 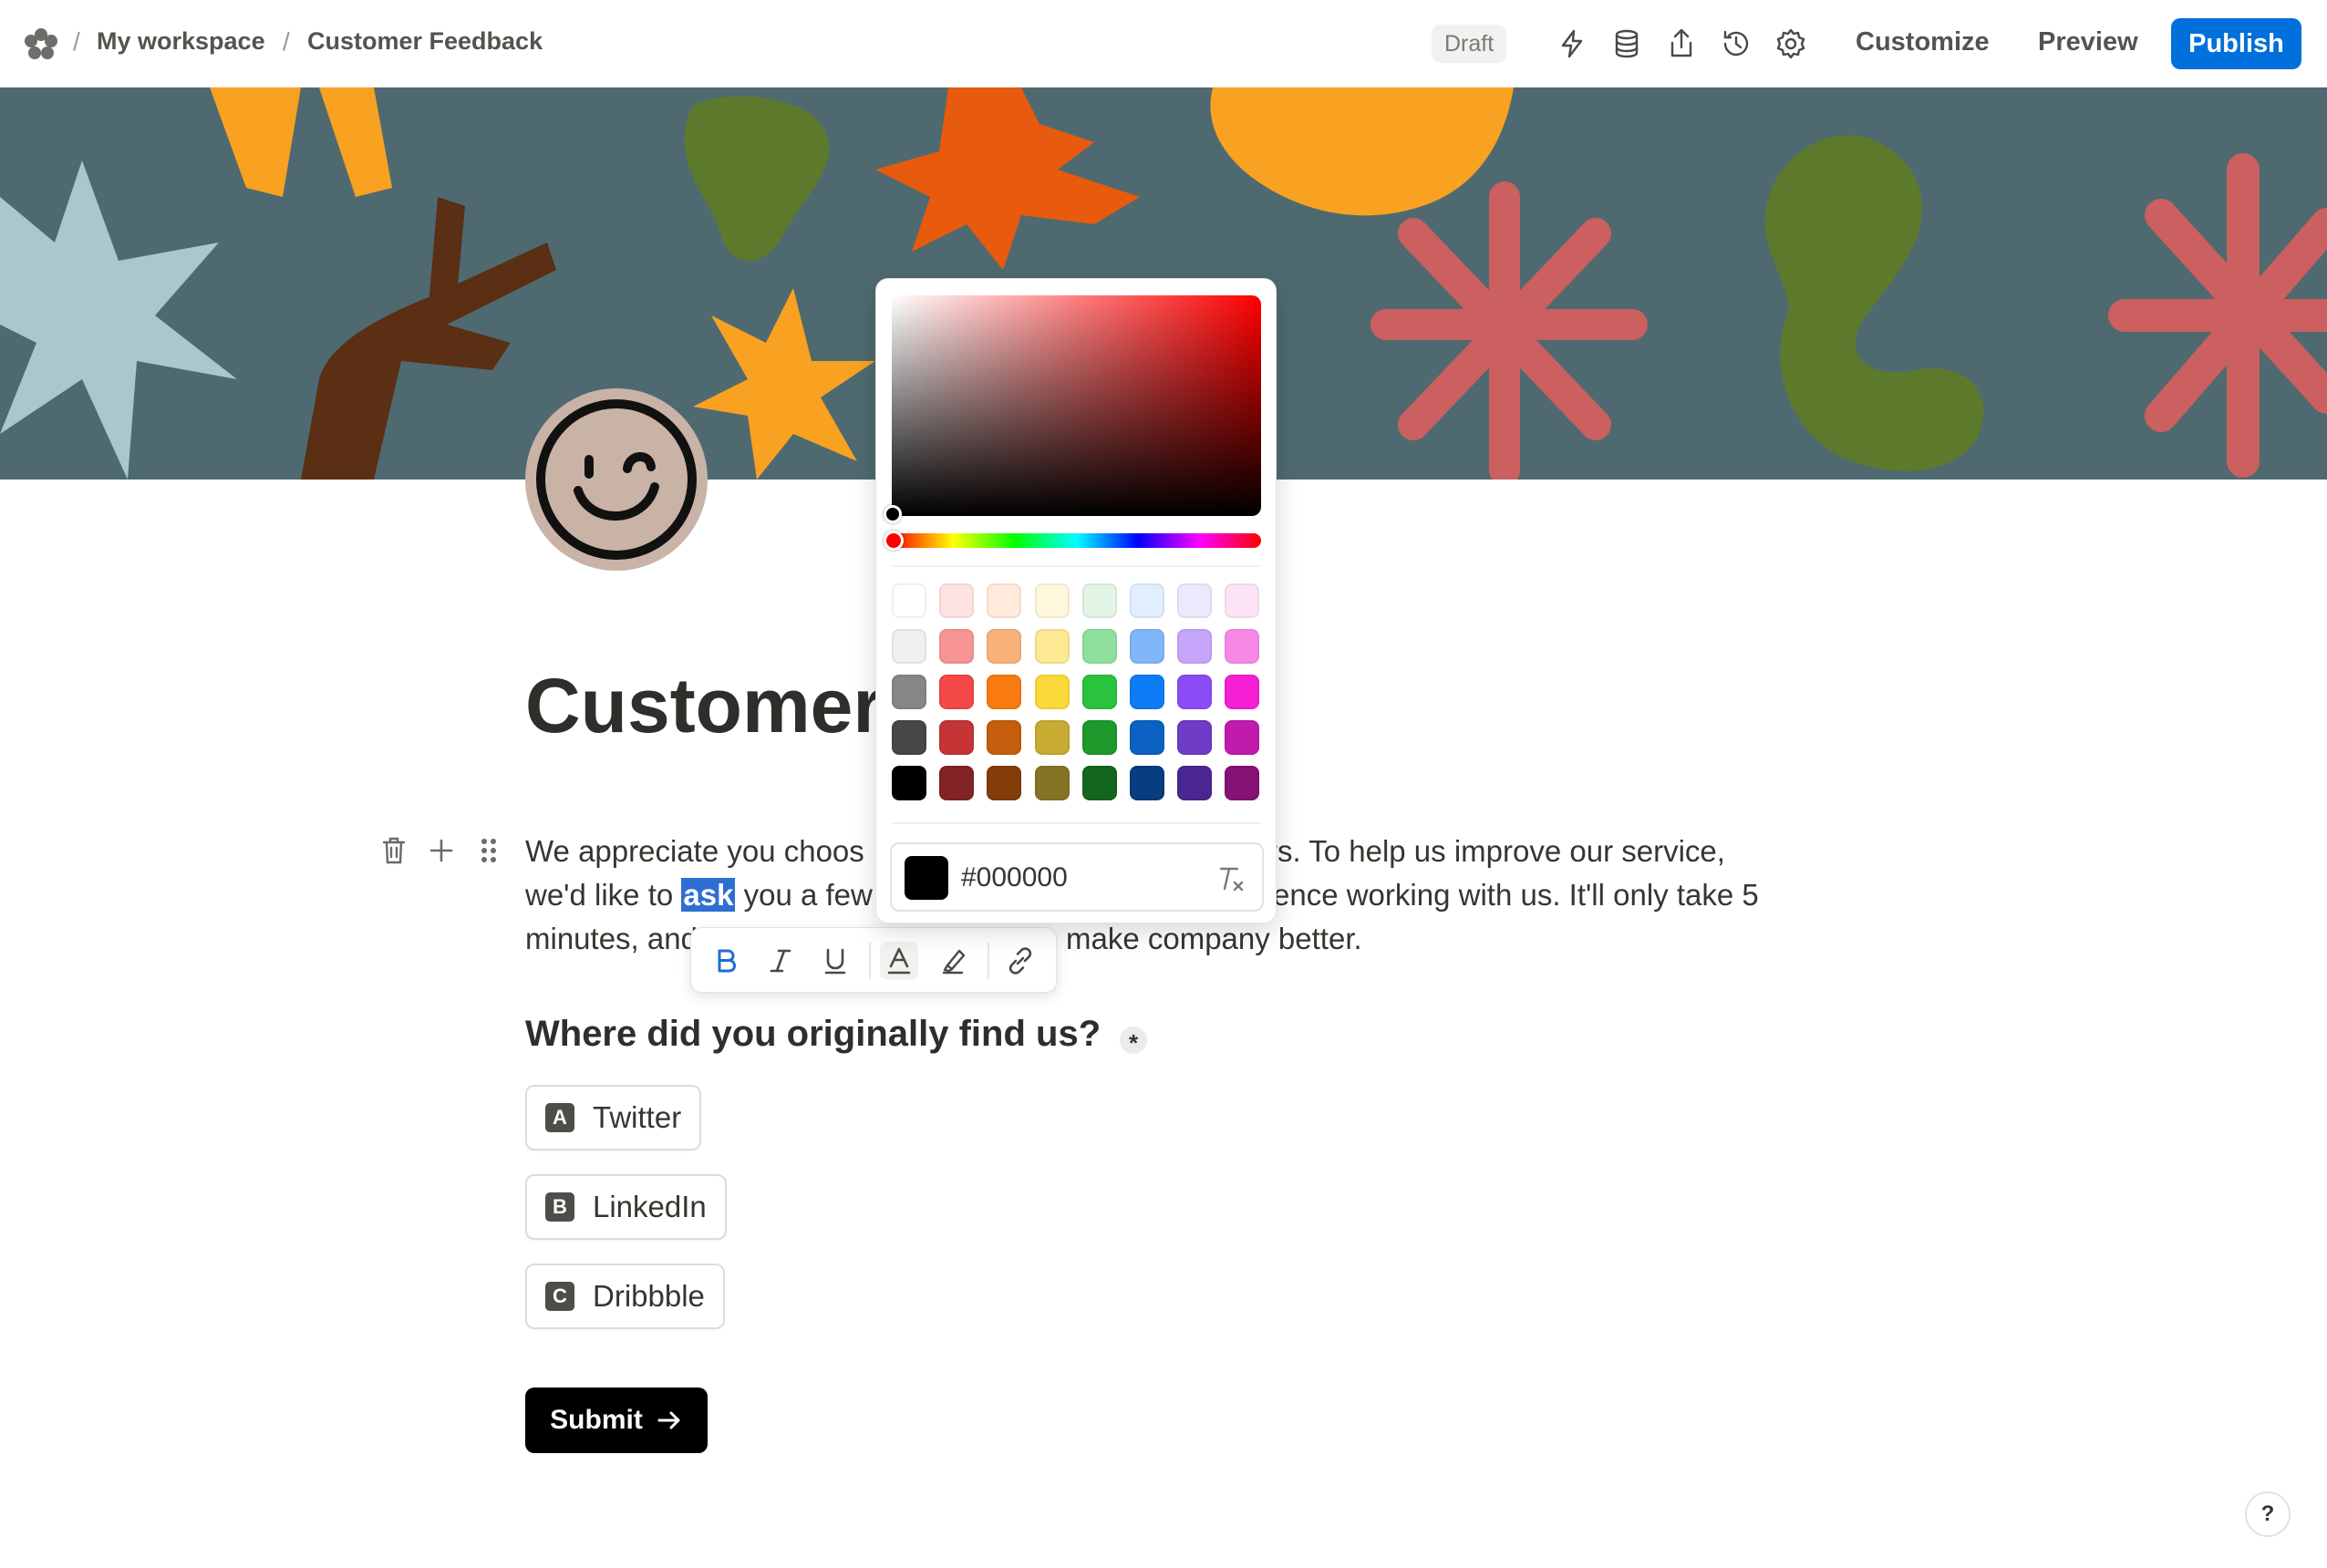 I want to click on choice-key: B, so click(x=559, y=1207).